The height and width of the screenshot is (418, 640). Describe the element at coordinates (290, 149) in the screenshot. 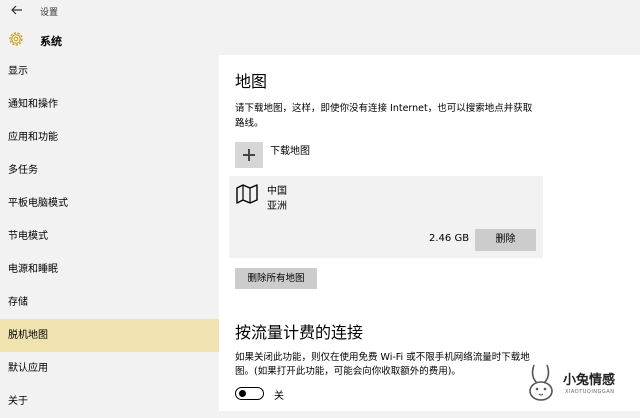

I see `download-maps-link: 下载地图` at that location.